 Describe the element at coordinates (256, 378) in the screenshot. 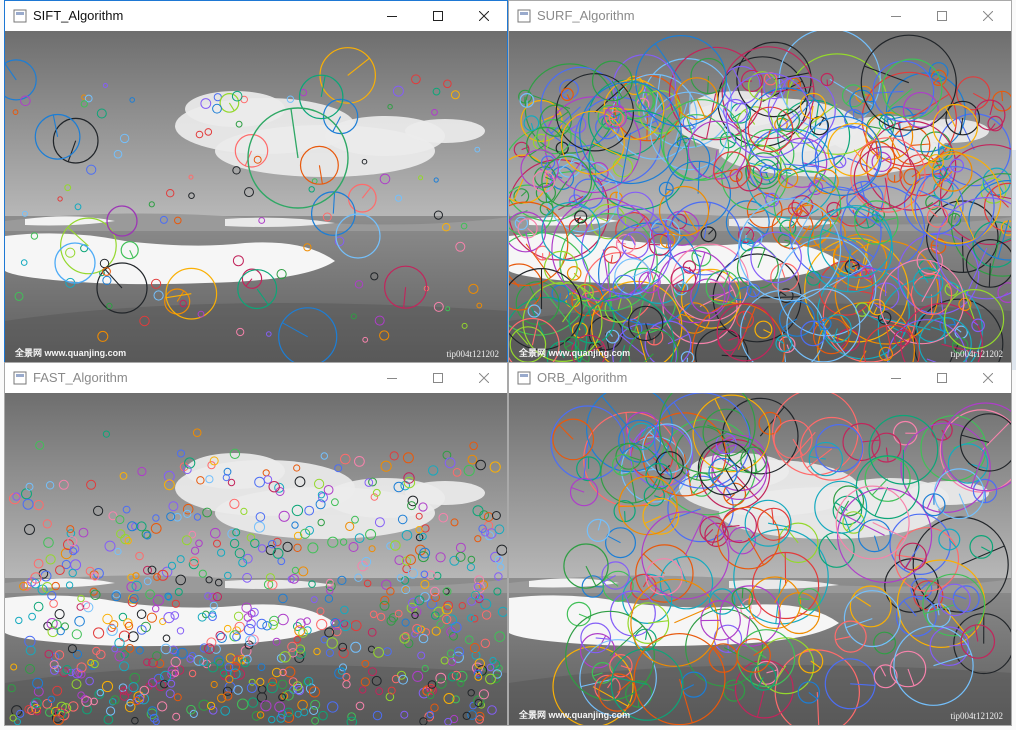

I see `titlebar: FAST_Algorithm` at that location.